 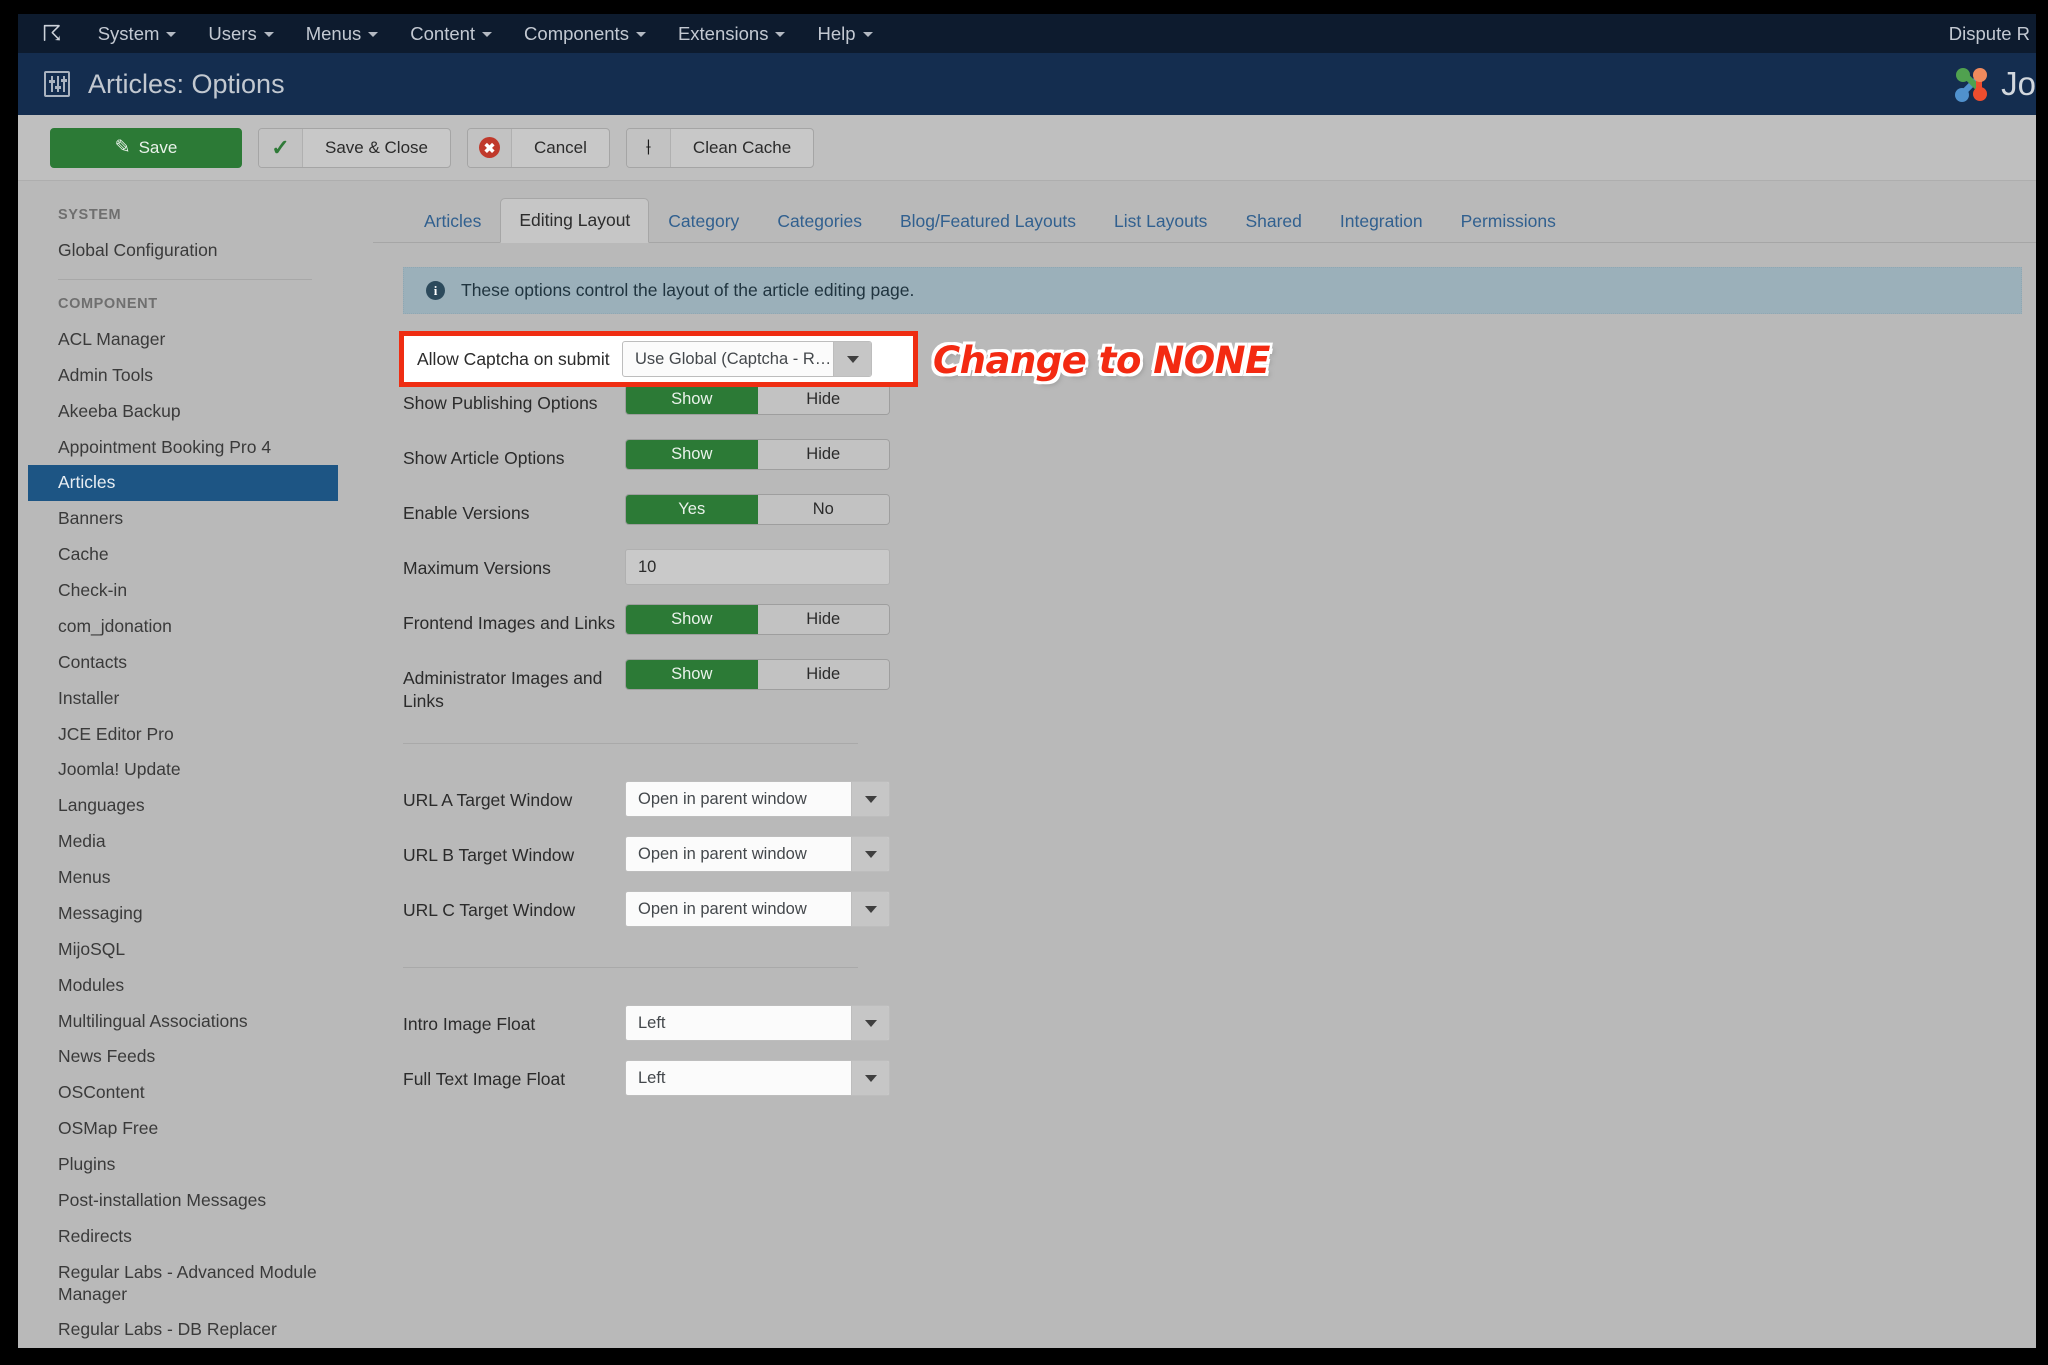 What do you see at coordinates (489, 147) in the screenshot?
I see `cancel-circle-icon: ✖` at bounding box center [489, 147].